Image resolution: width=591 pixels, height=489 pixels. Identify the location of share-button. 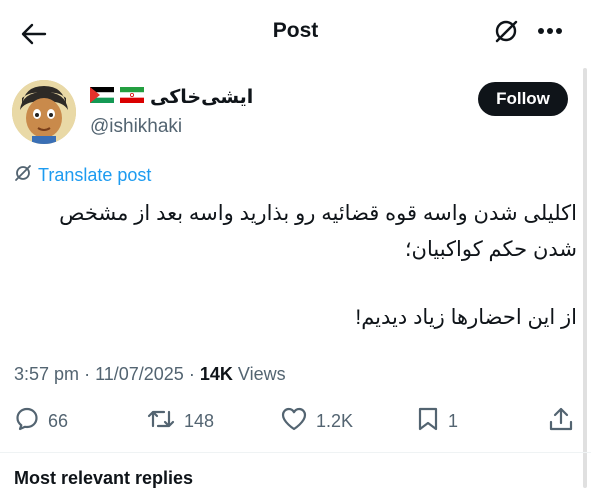
(561, 421).